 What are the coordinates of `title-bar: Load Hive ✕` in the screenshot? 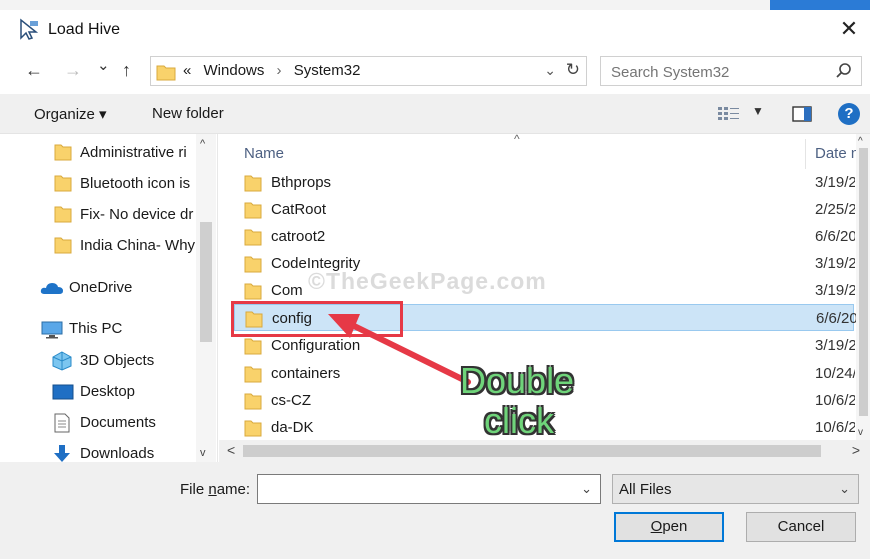 It's located at (435, 30).